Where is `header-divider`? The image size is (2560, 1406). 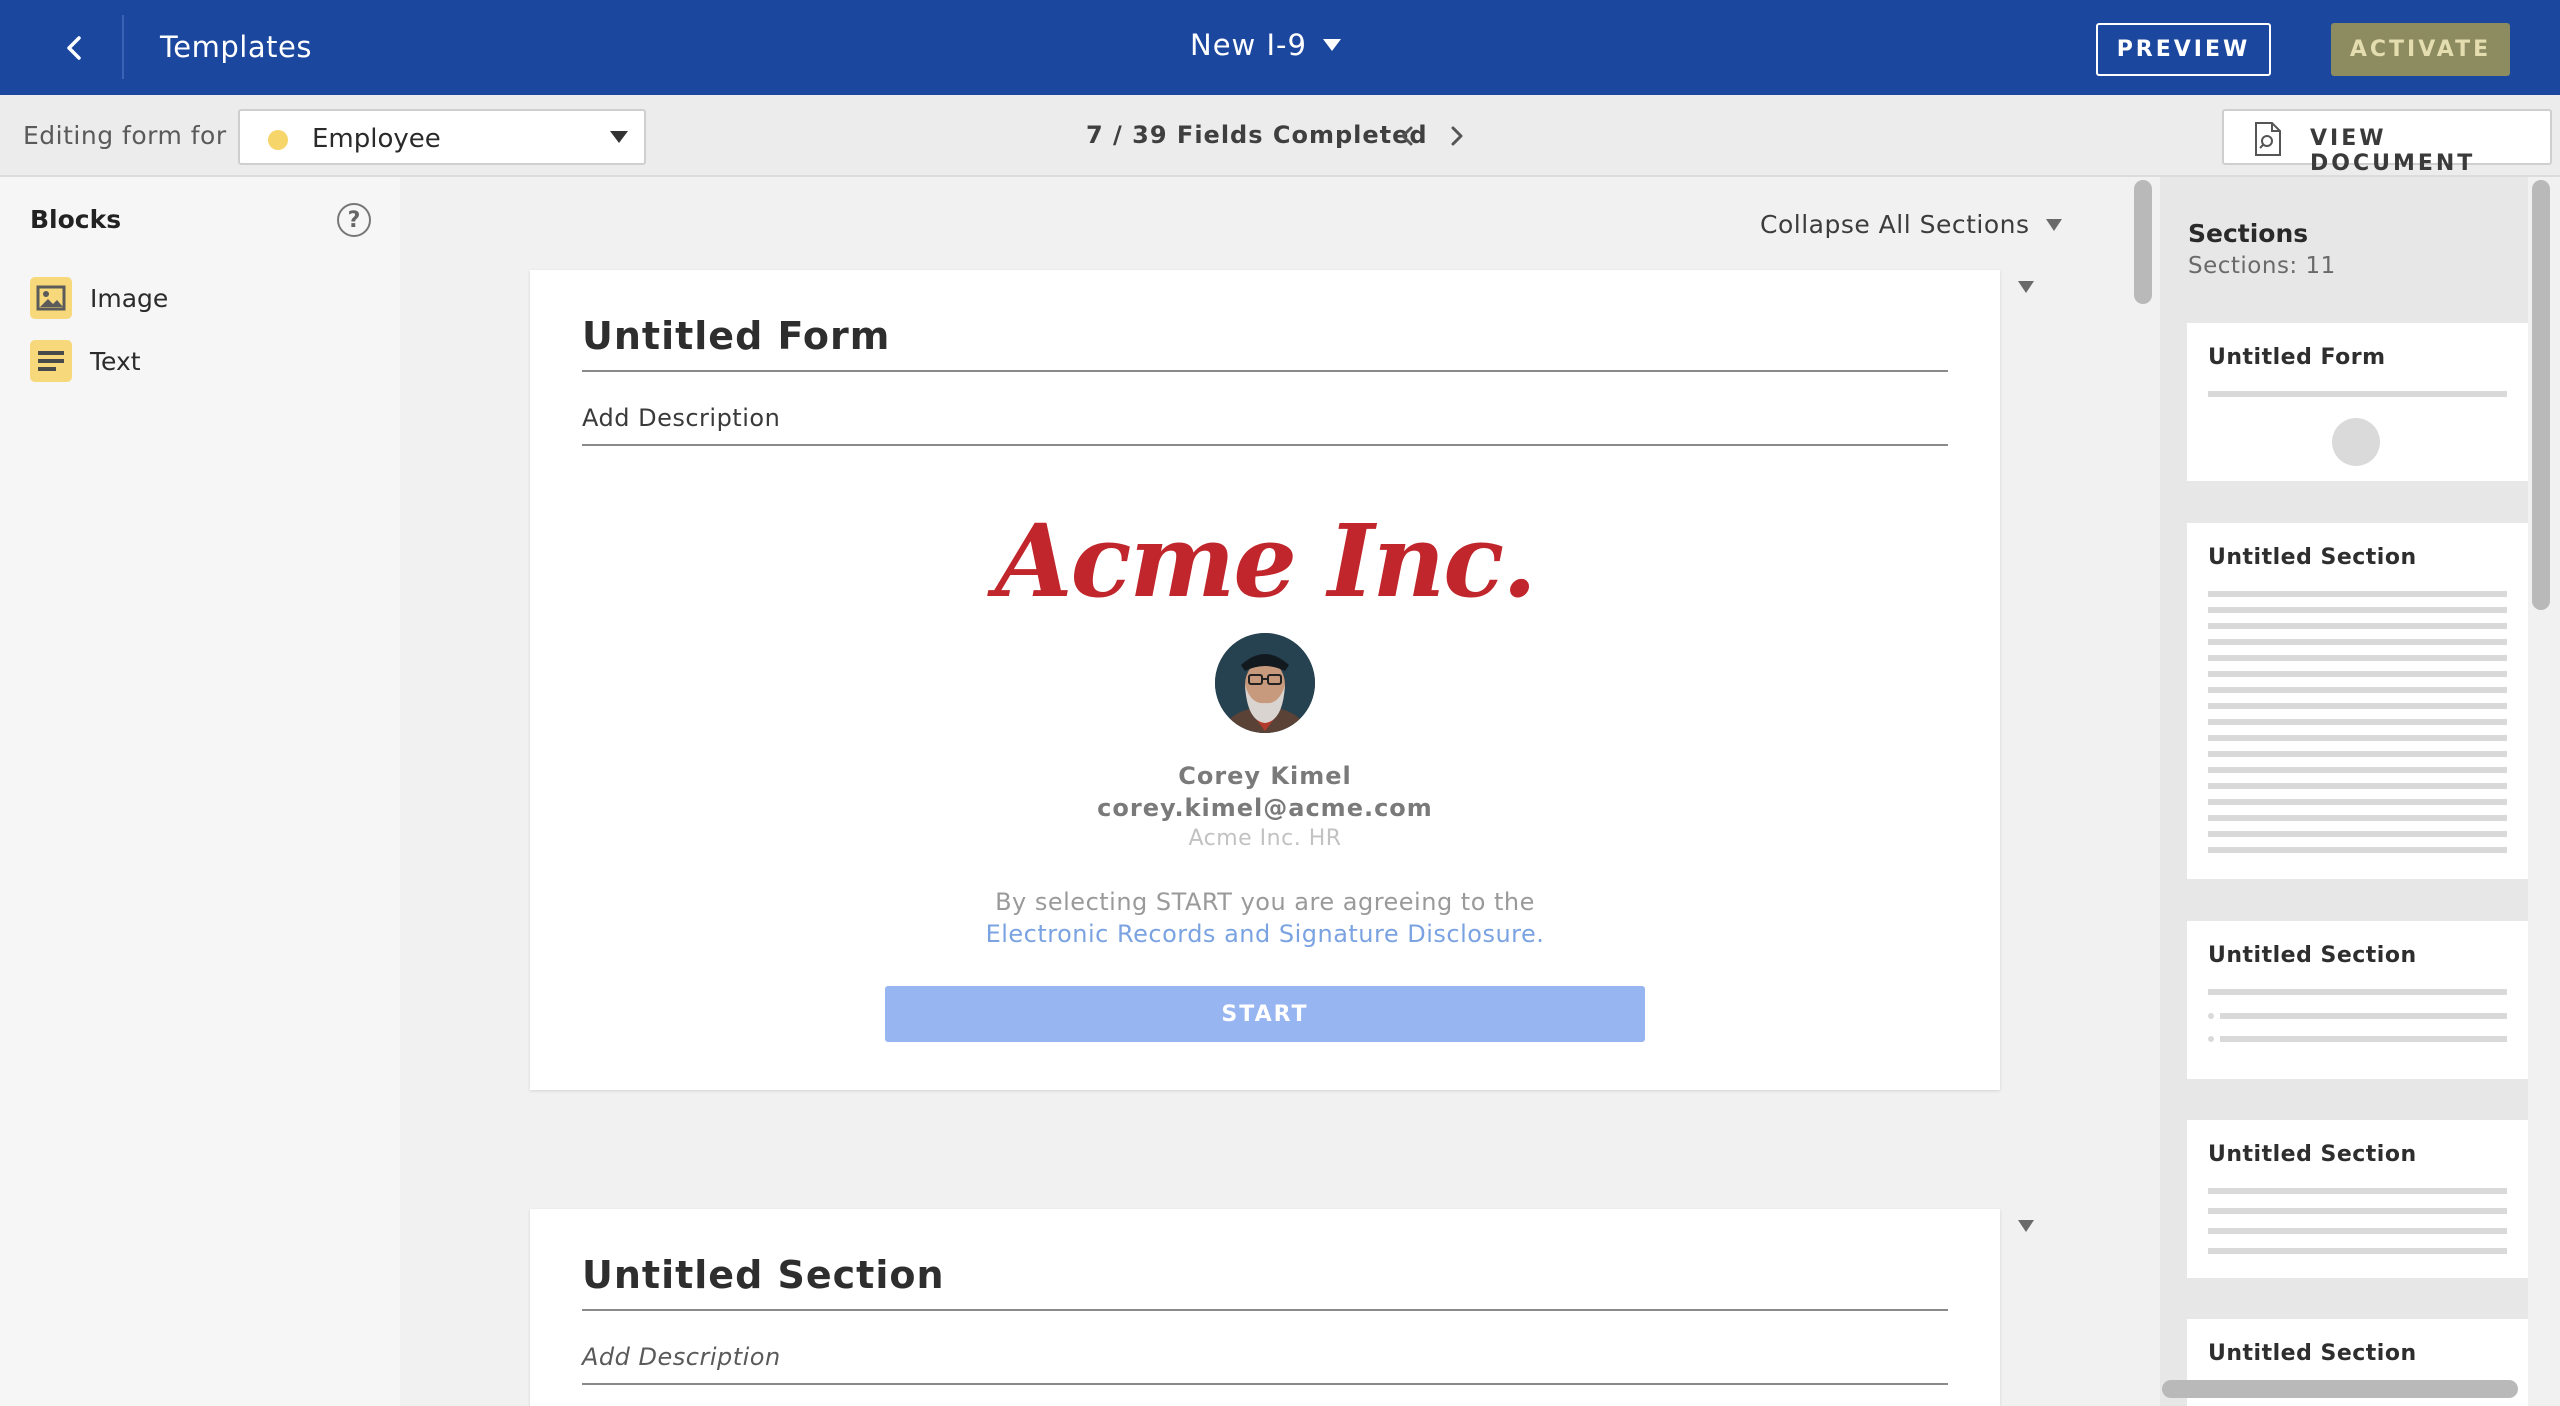 header-divider is located at coordinates (123, 47).